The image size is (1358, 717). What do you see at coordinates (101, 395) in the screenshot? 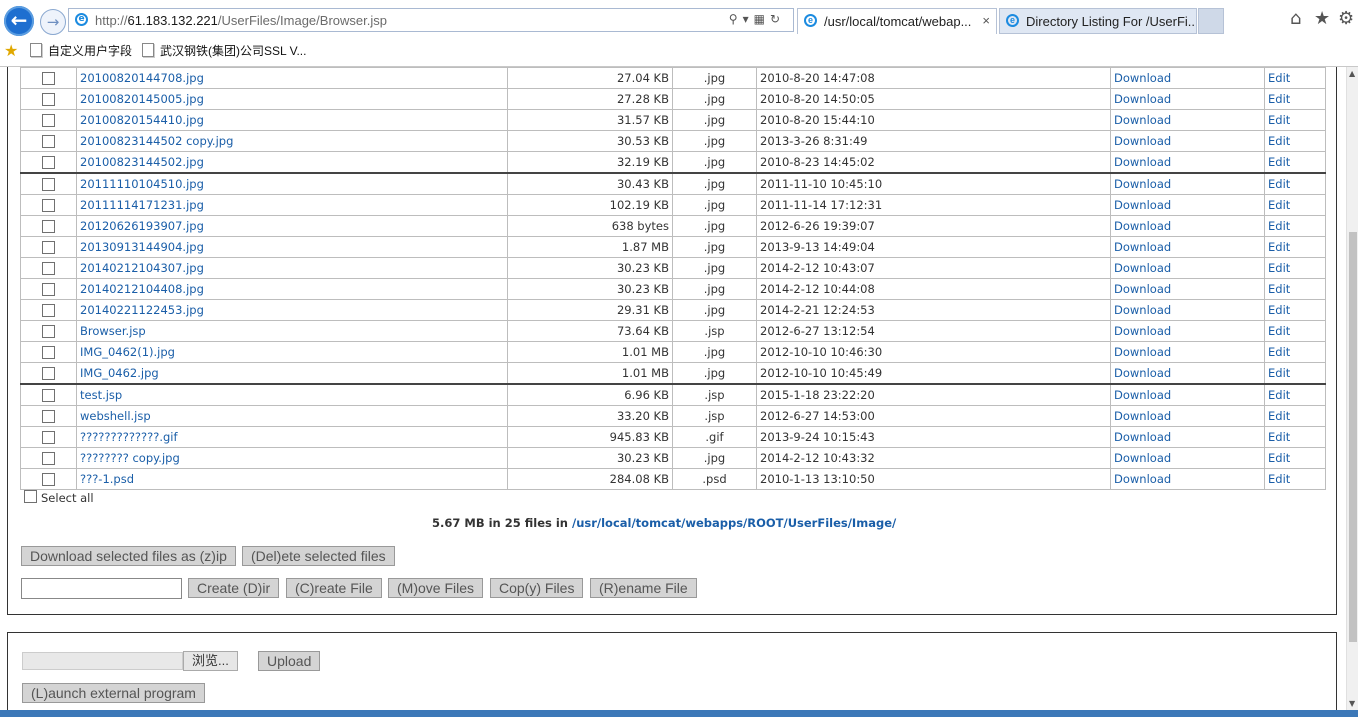
I see `file-name-link: test.jsp` at bounding box center [101, 395].